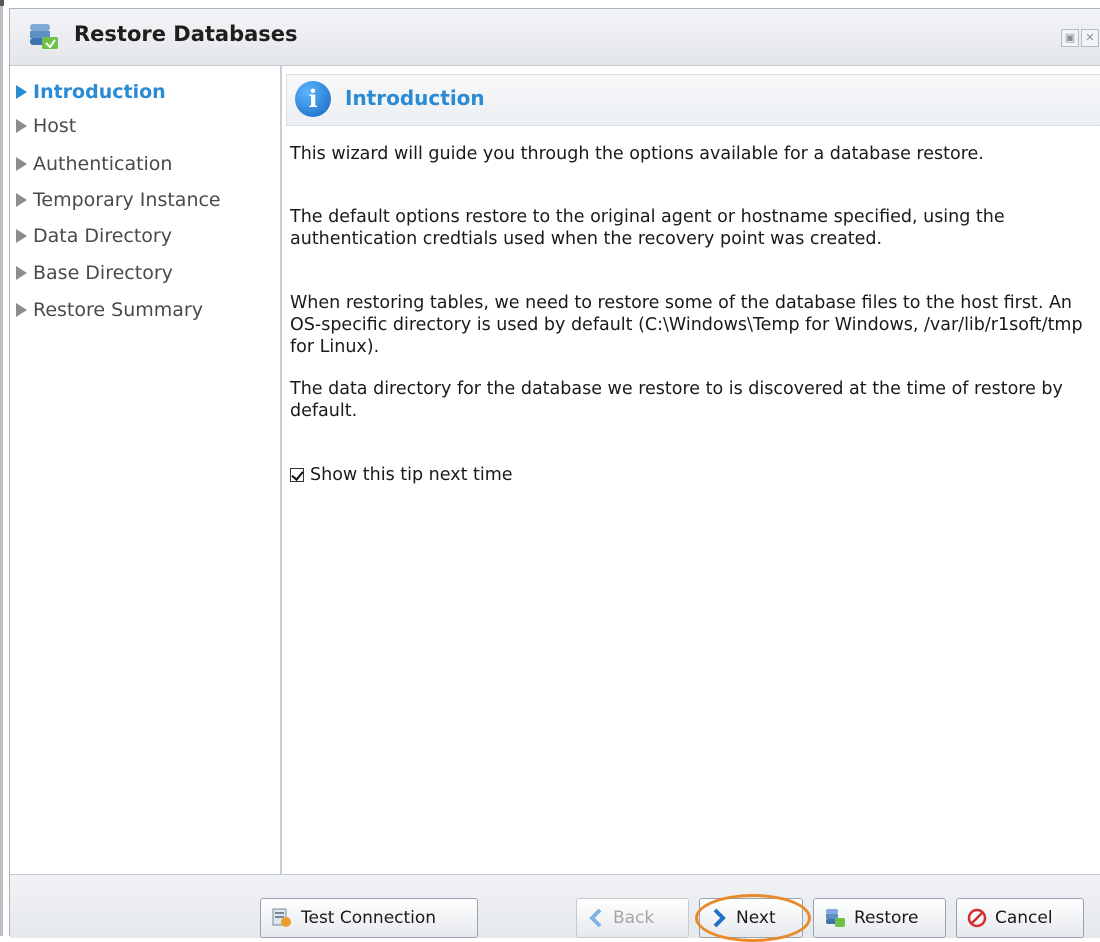 This screenshot has width=1100, height=942. I want to click on chevron-right-icon, so click(719, 918).